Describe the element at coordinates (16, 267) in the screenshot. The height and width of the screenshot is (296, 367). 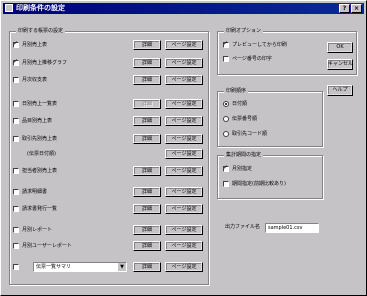
I see `custom-report-checkbox` at that location.